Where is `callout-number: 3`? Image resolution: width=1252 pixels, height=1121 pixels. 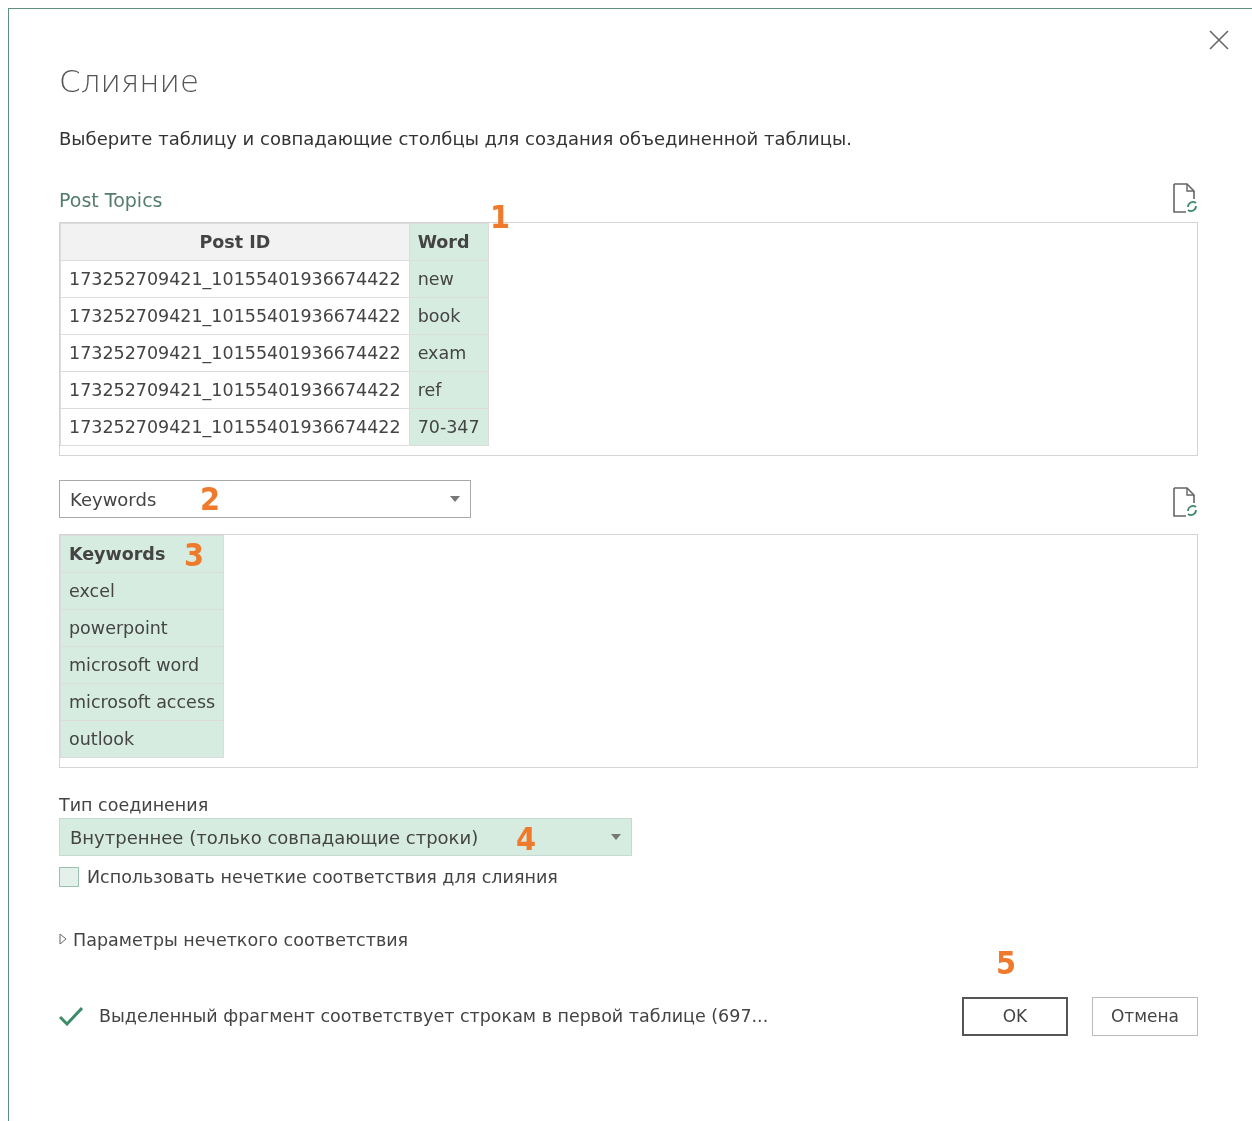
callout-number: 3 is located at coordinates (194, 555).